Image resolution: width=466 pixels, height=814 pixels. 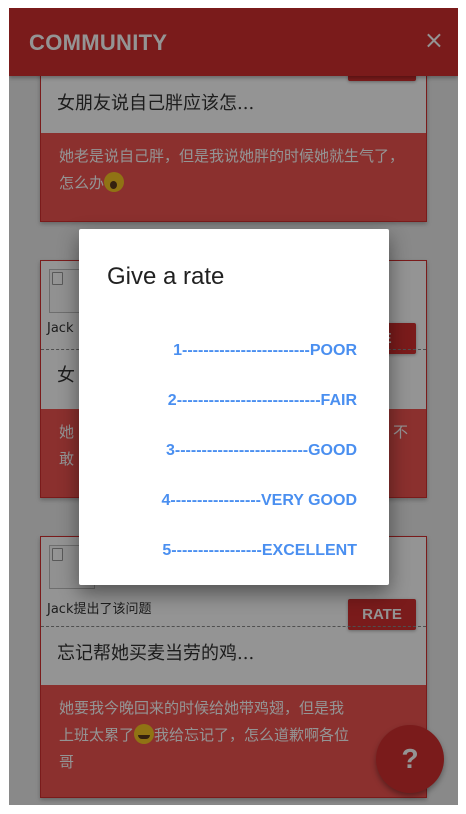 I want to click on rate-option-good: 3-------------------------GOOD, so click(x=261, y=451).